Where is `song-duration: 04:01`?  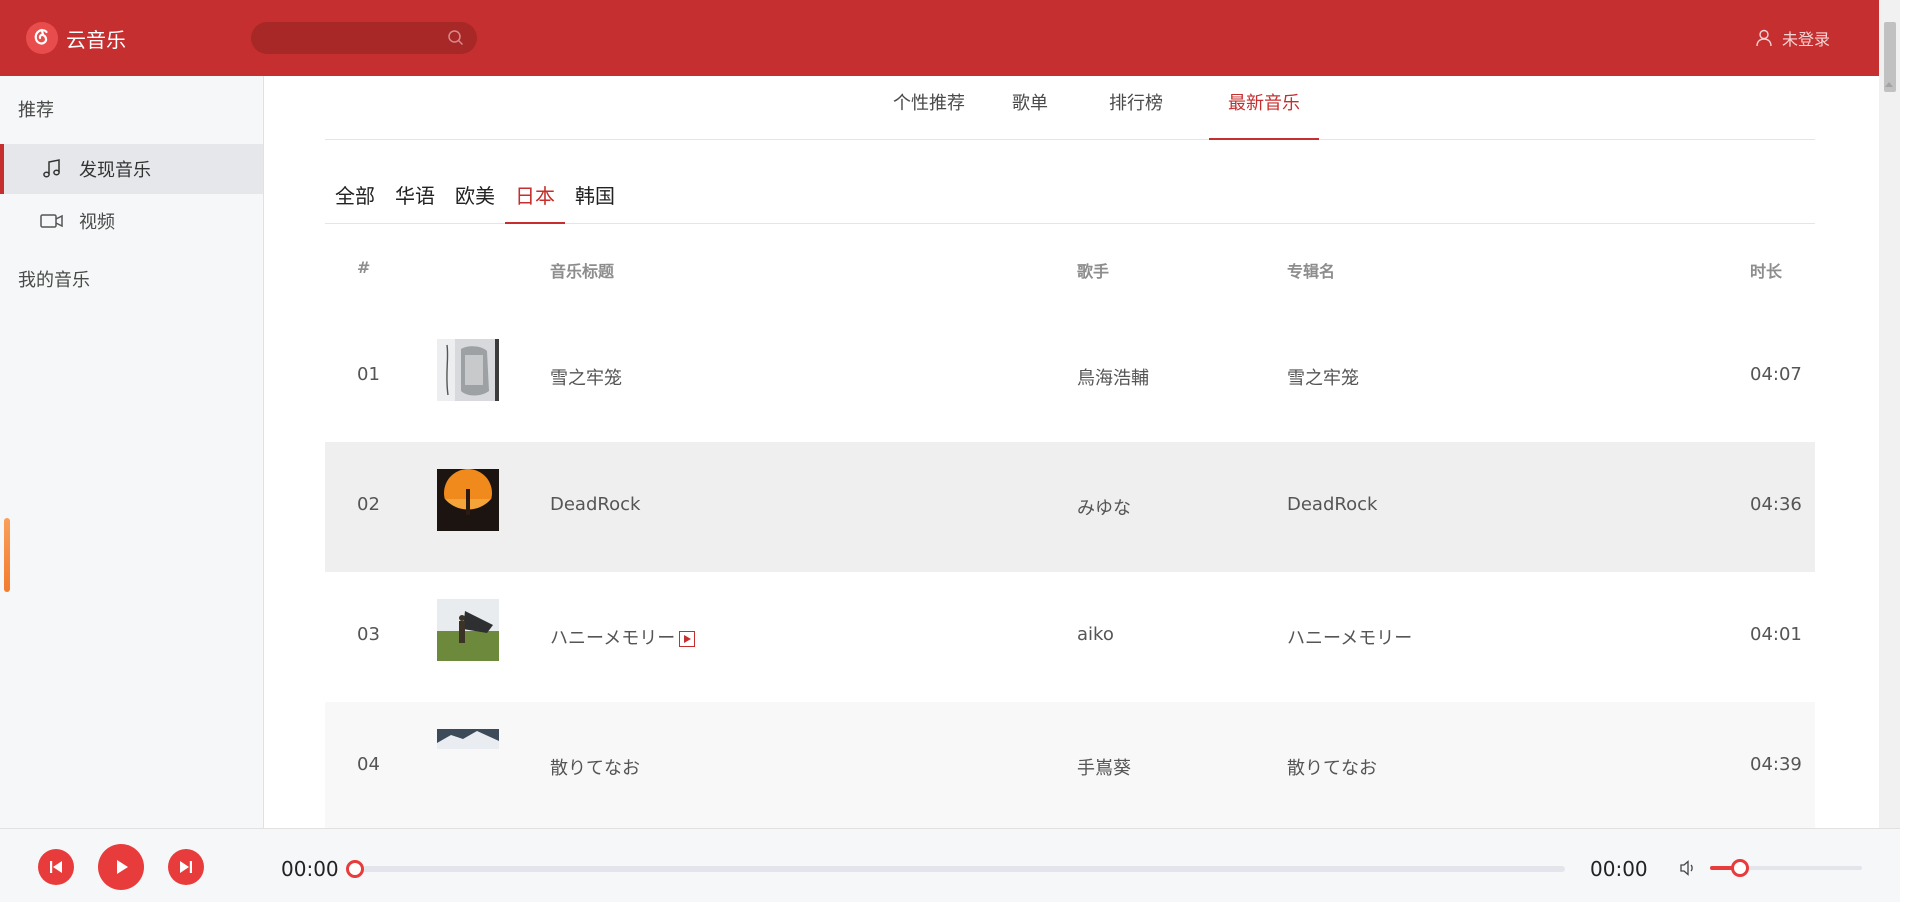 song-duration: 04:01 is located at coordinates (1776, 634).